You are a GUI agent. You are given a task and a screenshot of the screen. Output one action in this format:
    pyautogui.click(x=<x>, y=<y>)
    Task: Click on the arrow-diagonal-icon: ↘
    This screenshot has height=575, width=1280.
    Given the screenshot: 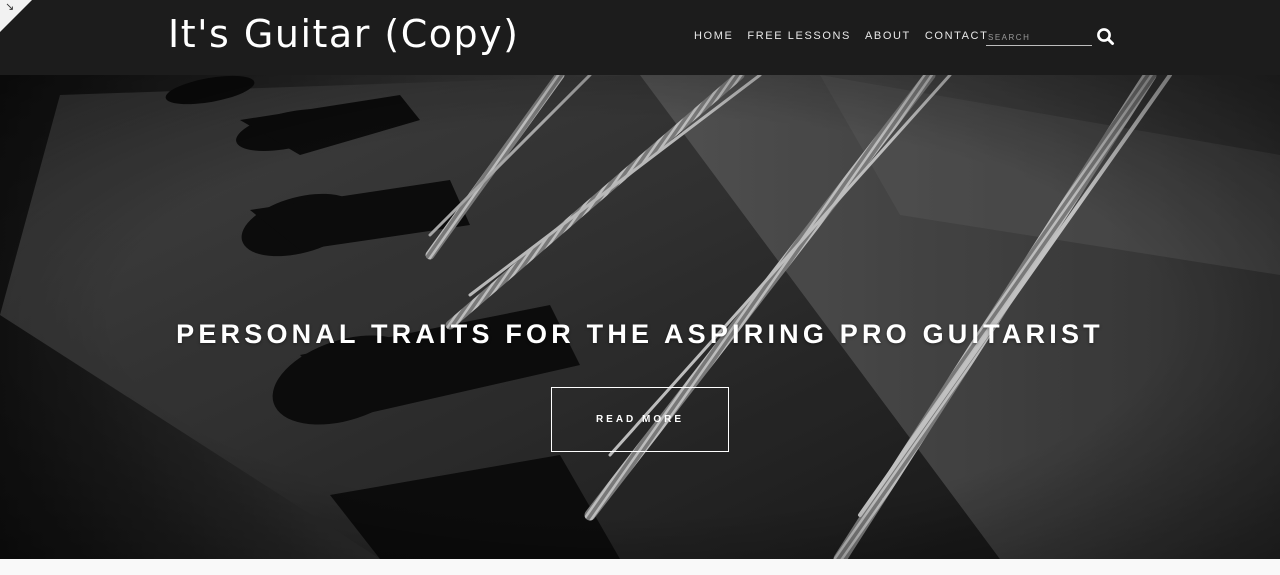 What is the action you would take?
    pyautogui.click(x=9, y=7)
    